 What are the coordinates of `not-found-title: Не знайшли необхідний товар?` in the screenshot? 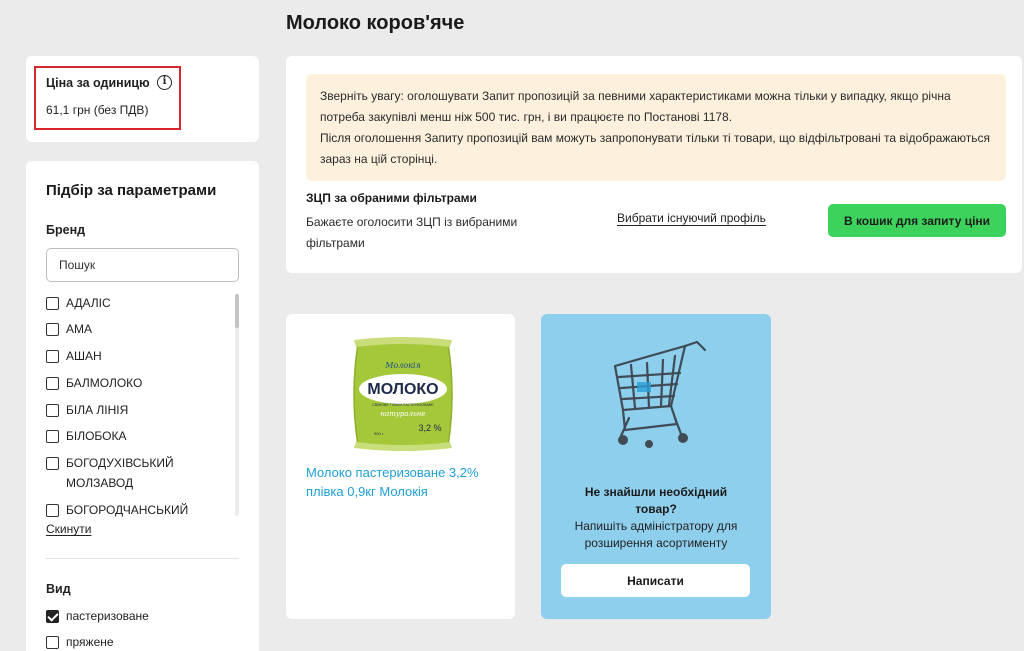 It's located at (656, 500).